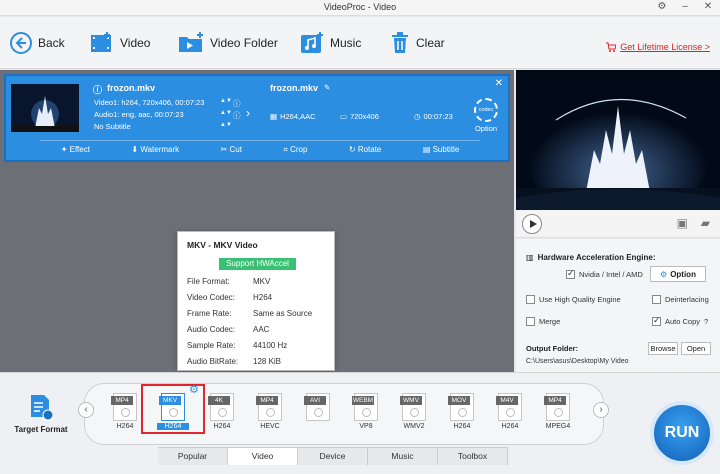  Describe the element at coordinates (231, 149) in the screenshot. I see `cut-button: ✂ Cut` at that location.